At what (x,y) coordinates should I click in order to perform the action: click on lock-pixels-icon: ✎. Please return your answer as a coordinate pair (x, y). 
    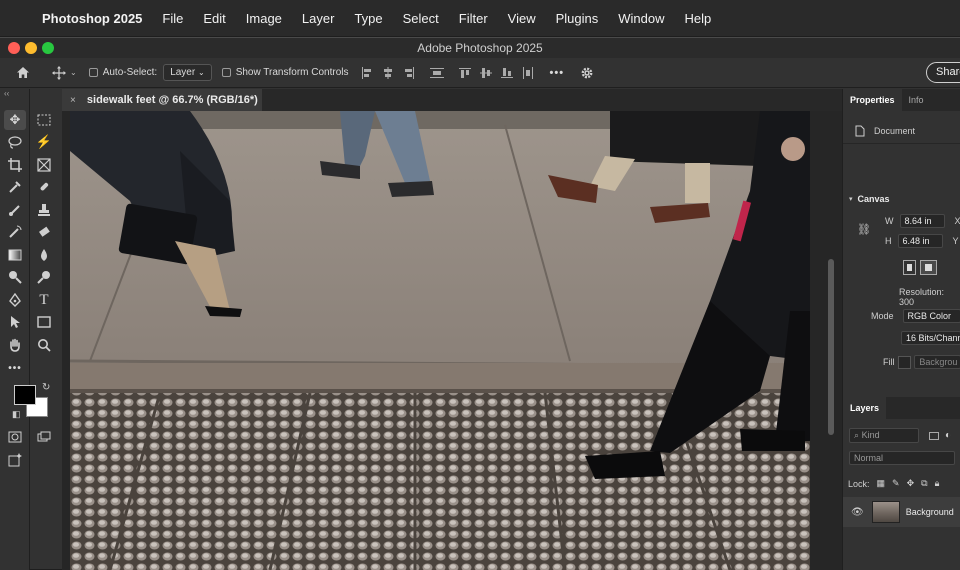
    Looking at the image, I should click on (896, 483).